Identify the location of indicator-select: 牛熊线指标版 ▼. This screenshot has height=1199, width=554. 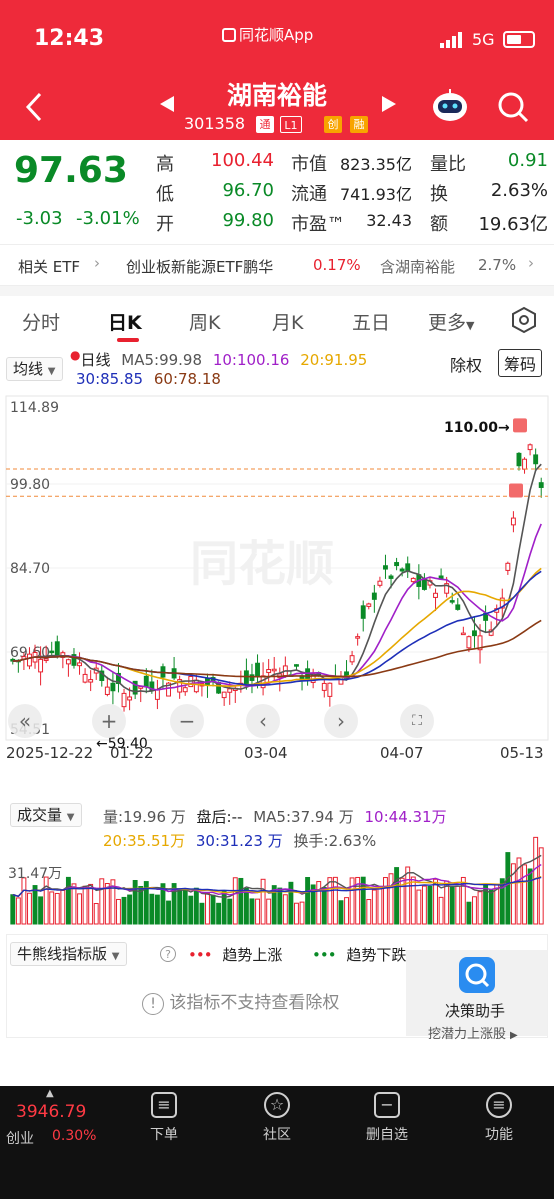
(68, 954).